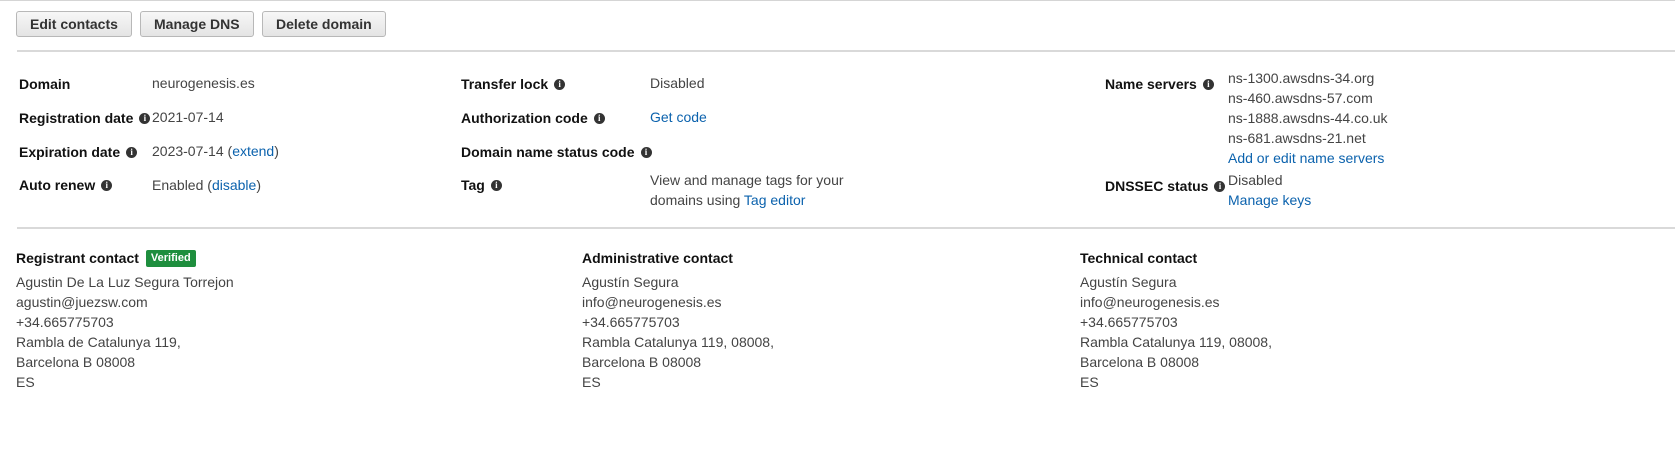 Image resolution: width=1675 pixels, height=455 pixels. What do you see at coordinates (234, 185) in the screenshot?
I see `disable-link: disable` at bounding box center [234, 185].